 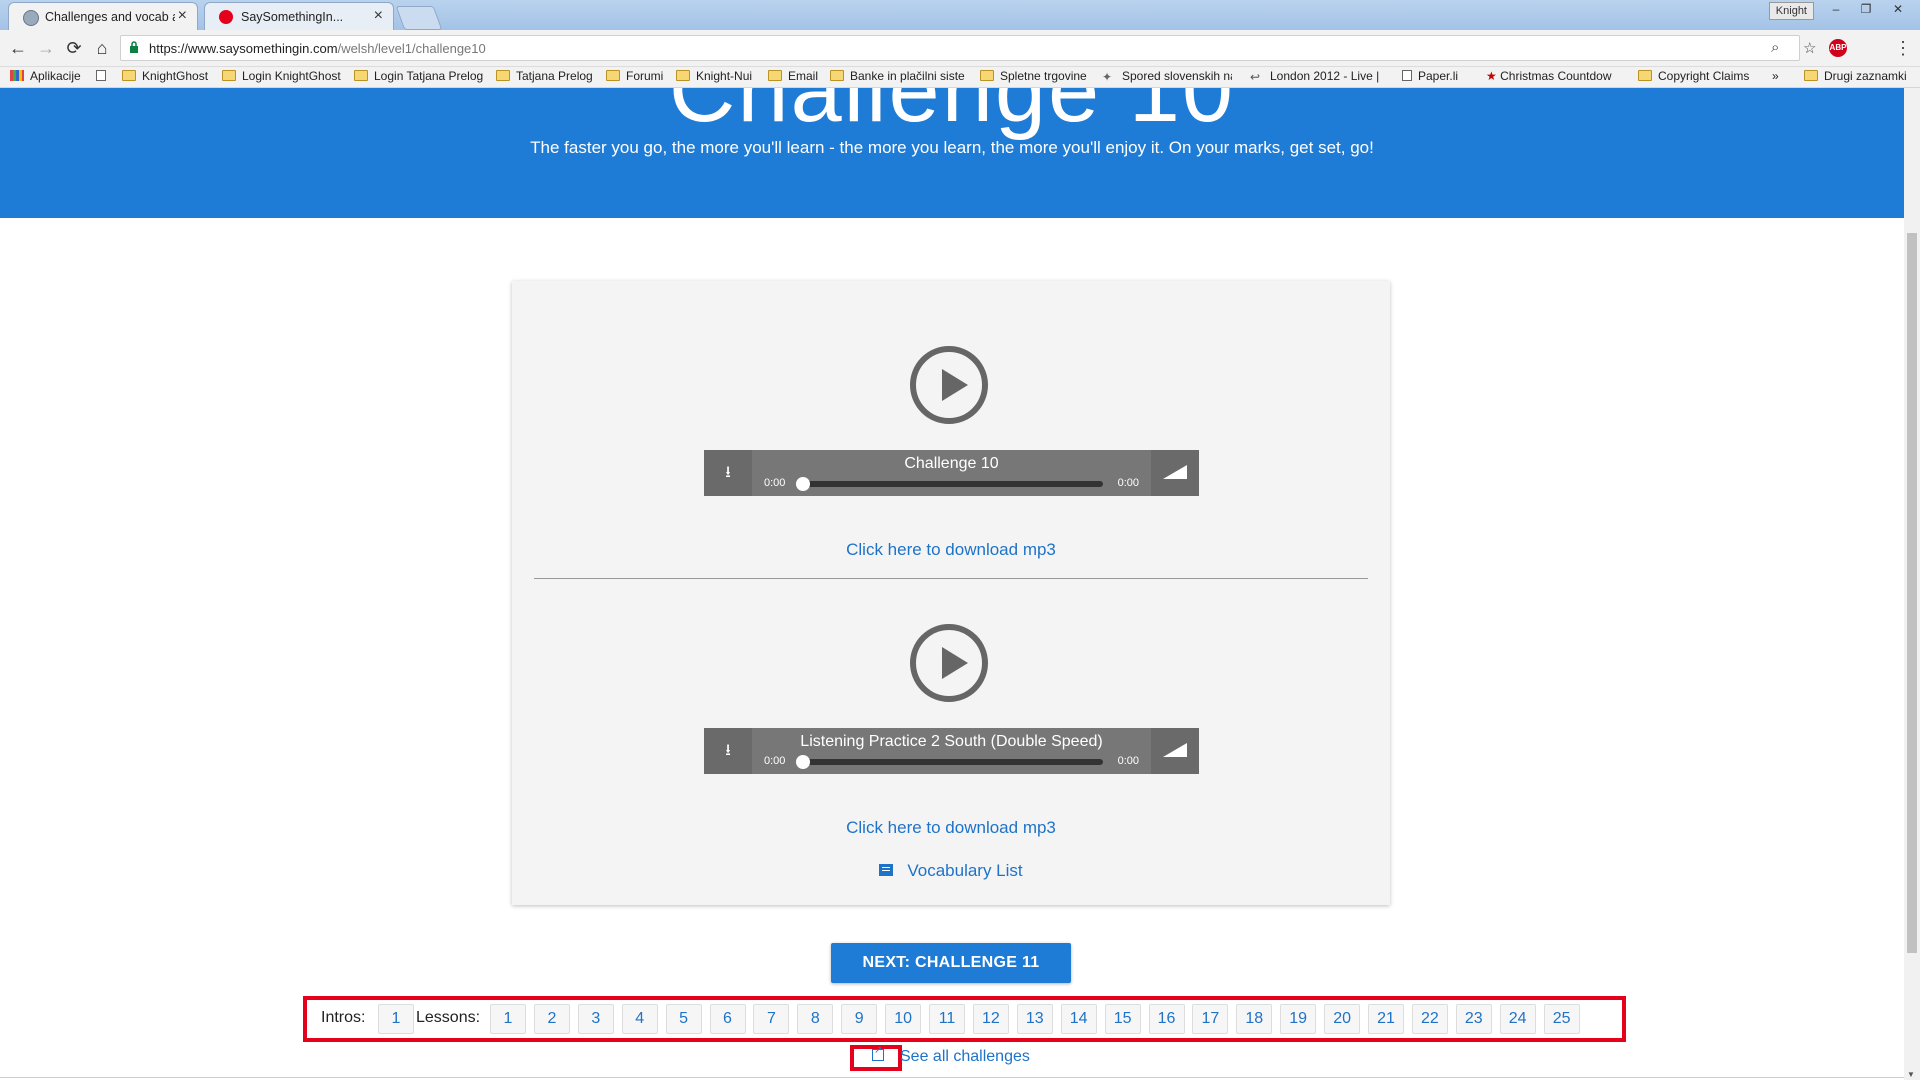 What do you see at coordinates (165, 76) in the screenshot?
I see `bookmark-folder: KnightGhost` at bounding box center [165, 76].